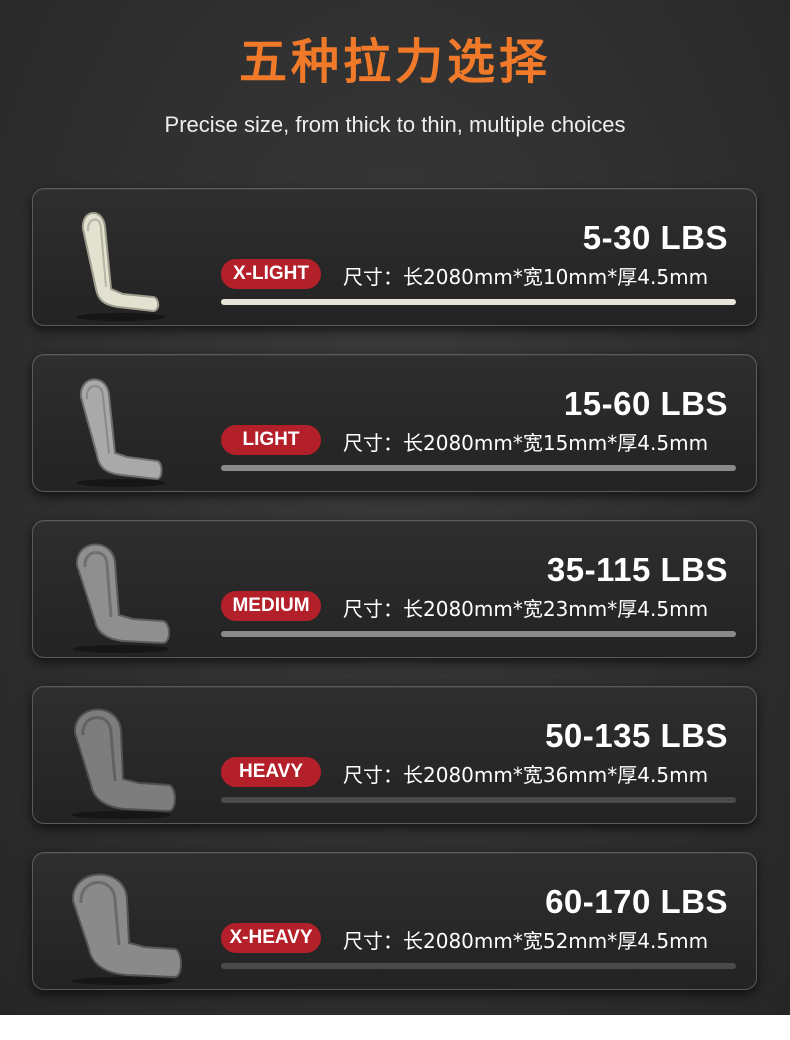 This screenshot has width=790, height=1040. I want to click on tension-range: 15-60 LBS, so click(645, 403).